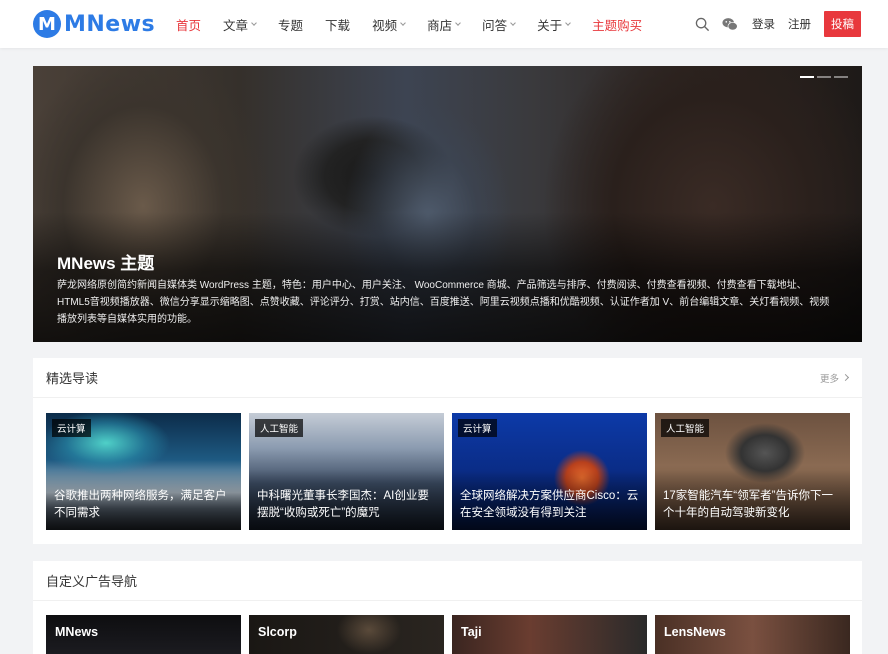 Image resolution: width=888 pixels, height=654 pixels. What do you see at coordinates (842, 24) in the screenshot?
I see `submit-post-button: 投稿` at bounding box center [842, 24].